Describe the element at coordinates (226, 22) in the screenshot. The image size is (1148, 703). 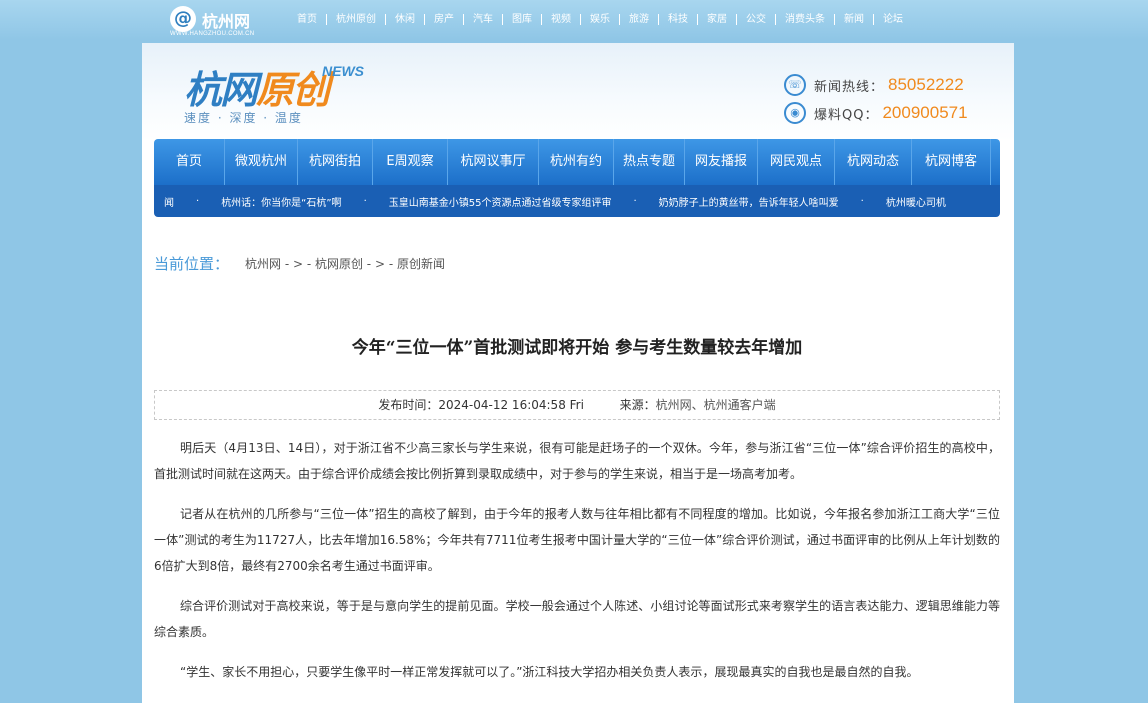
I see `logo-text: 杭州网` at that location.